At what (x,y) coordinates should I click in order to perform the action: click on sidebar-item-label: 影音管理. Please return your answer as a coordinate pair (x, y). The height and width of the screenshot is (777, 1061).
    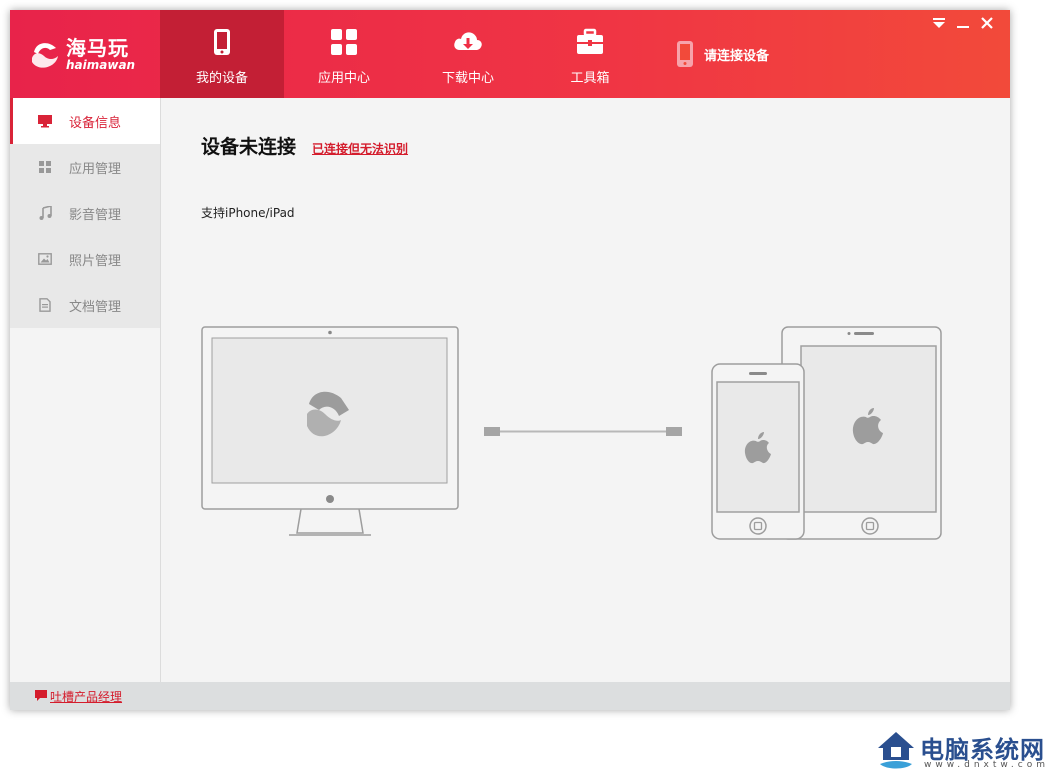
    Looking at the image, I should click on (95, 215).